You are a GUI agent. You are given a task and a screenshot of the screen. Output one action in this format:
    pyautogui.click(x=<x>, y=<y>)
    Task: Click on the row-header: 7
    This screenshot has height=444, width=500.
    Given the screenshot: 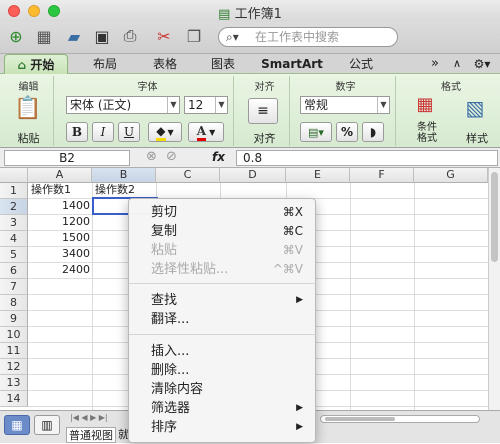 What is the action you would take?
    pyautogui.click(x=14, y=287)
    